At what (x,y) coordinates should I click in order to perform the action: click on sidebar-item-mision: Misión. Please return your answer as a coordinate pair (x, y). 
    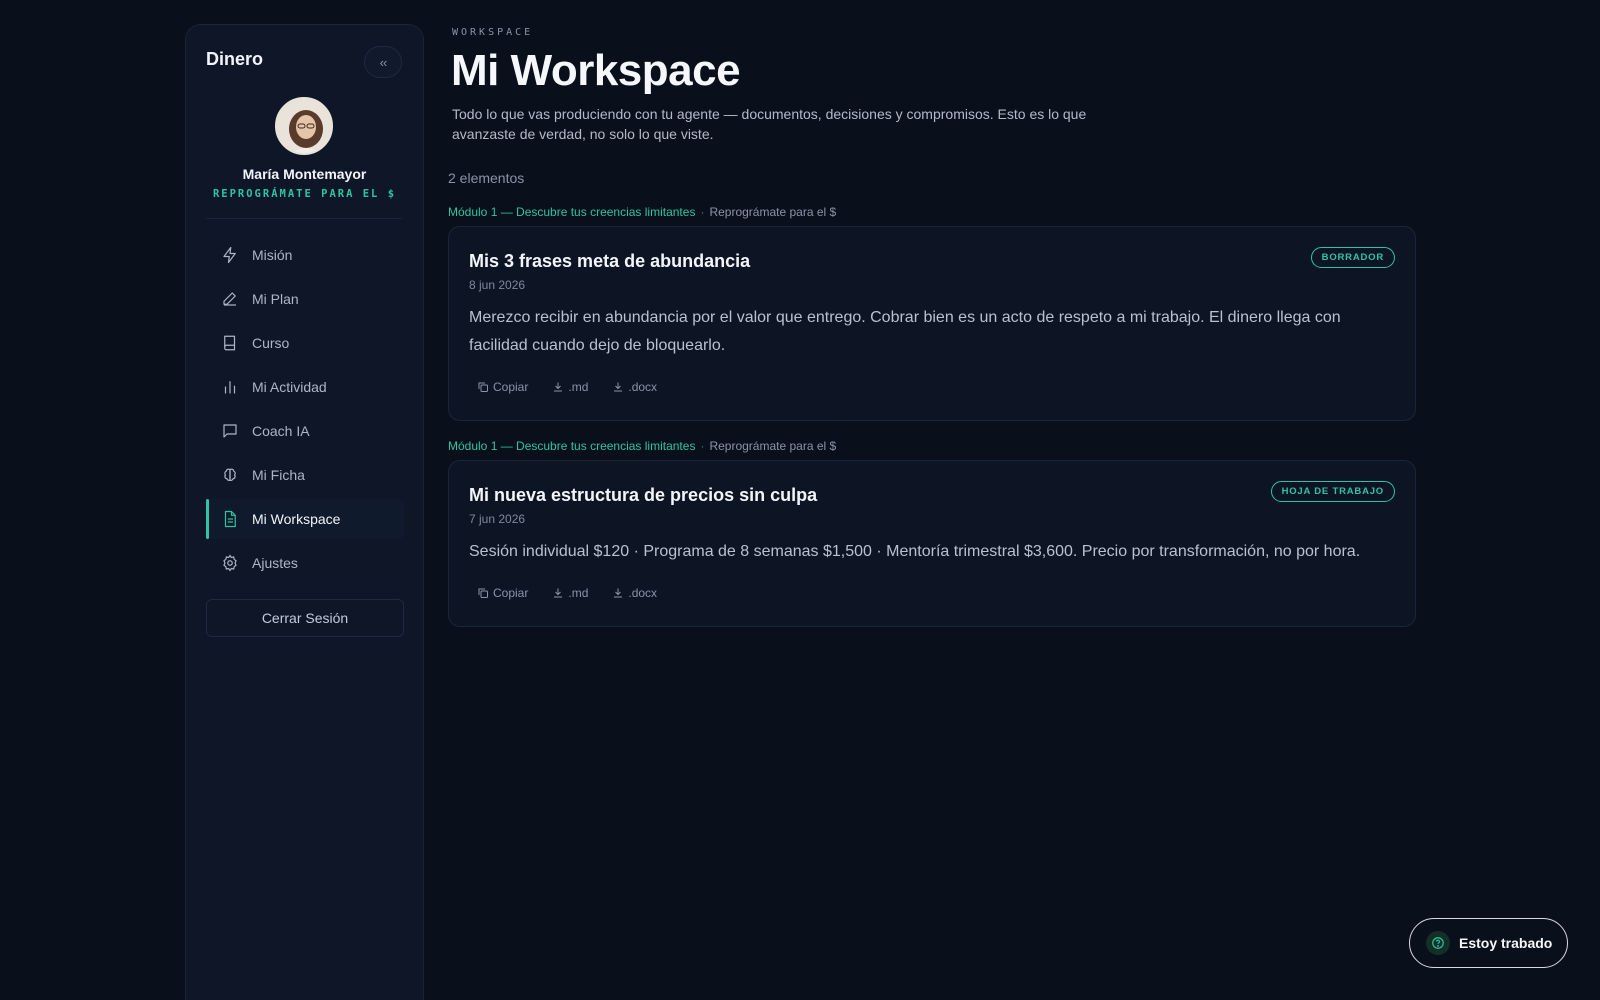
    Looking at the image, I should click on (305, 255).